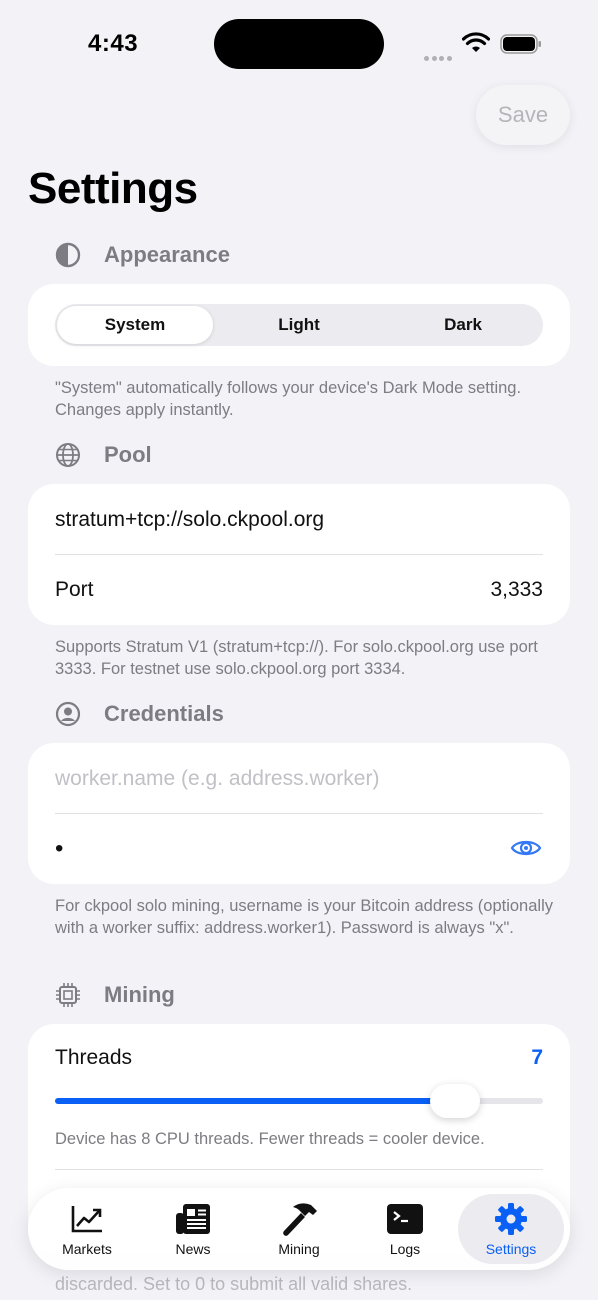 The width and height of the screenshot is (598, 1300). I want to click on section-title: Credentials, so click(164, 713).